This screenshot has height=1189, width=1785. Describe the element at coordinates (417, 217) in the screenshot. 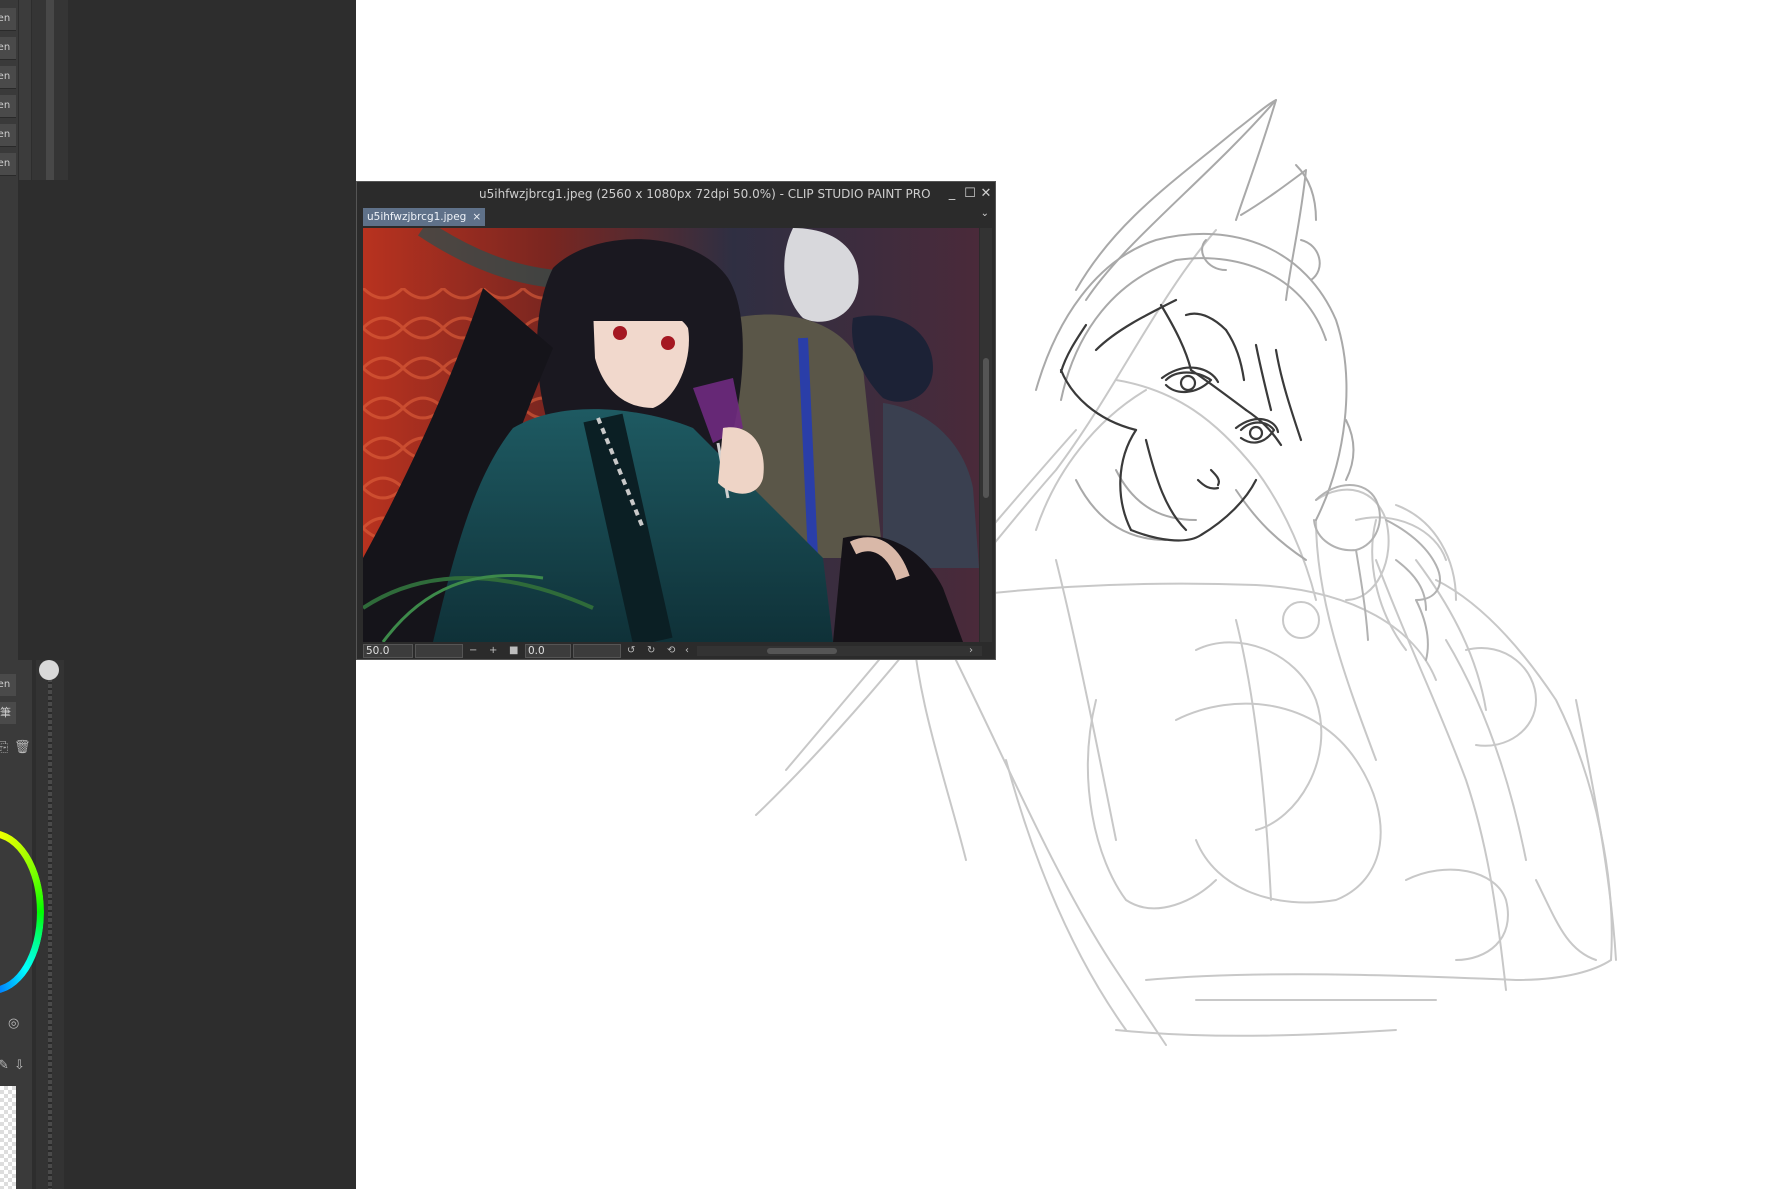

I see `tab-label: u5ihfwzjbrcg1.jpeg` at that location.